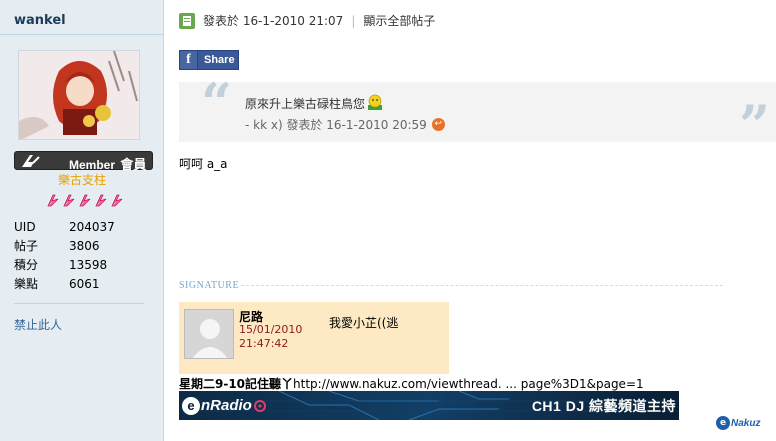  Describe the element at coordinates (64, 227) in the screenshot. I see `stat-row: UID 204037` at that location.